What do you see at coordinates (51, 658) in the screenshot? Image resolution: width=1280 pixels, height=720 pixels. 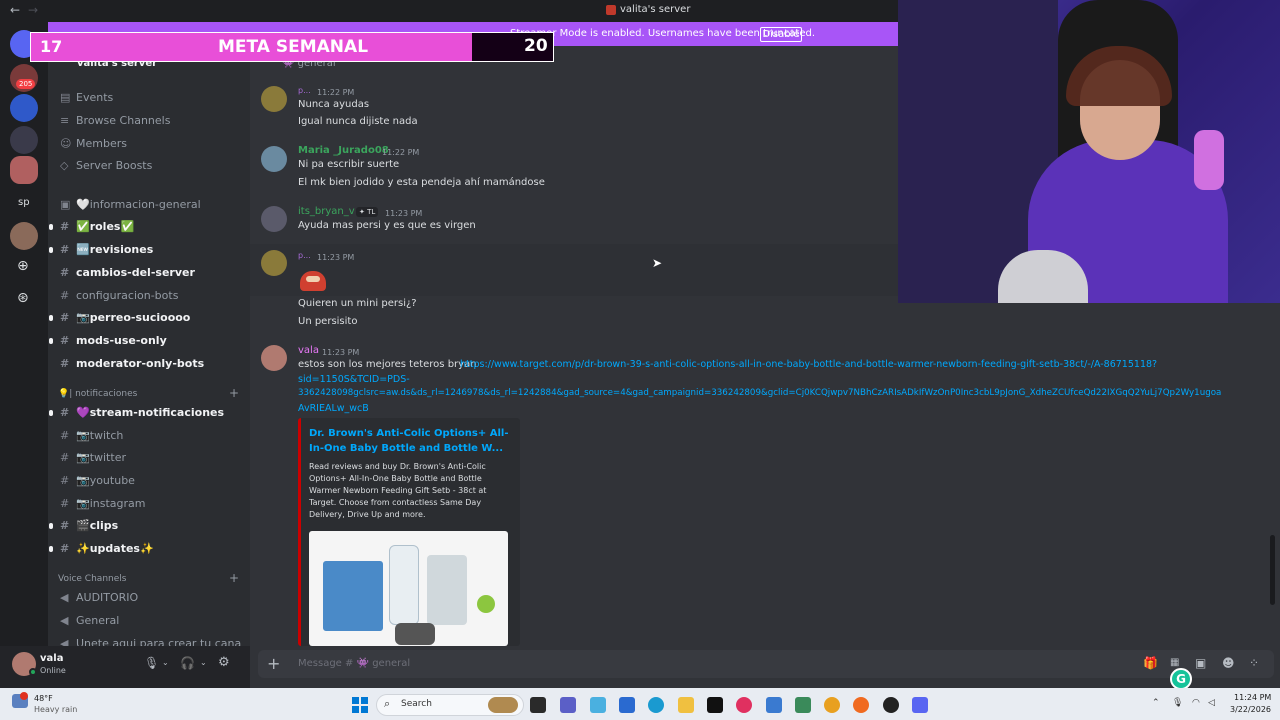 I see `user-name: vala` at bounding box center [51, 658].